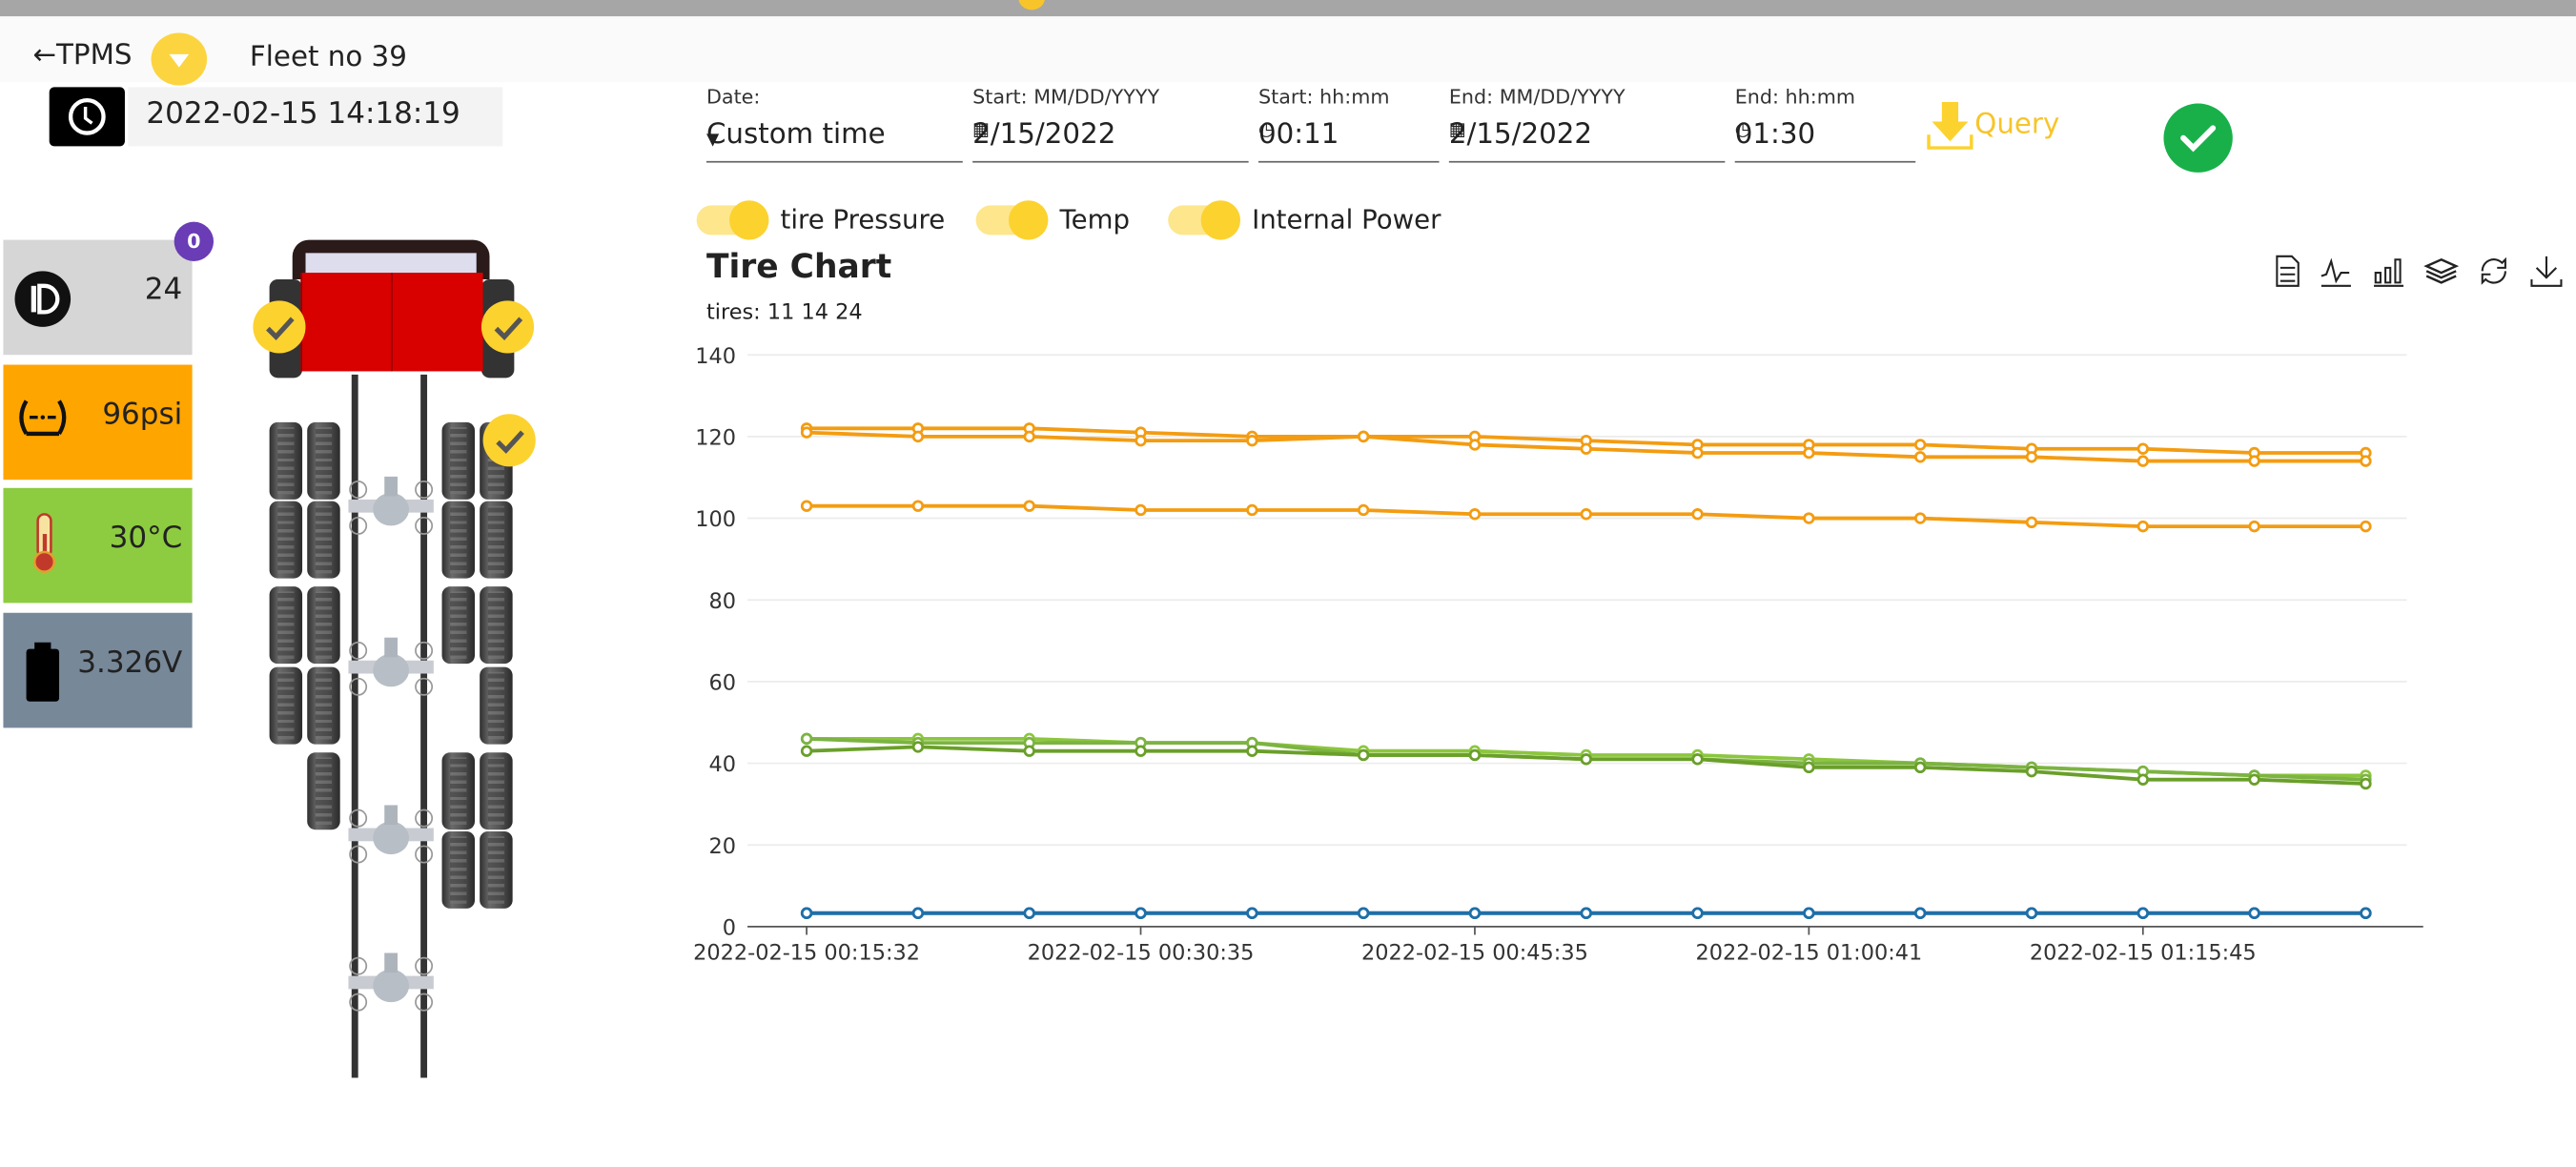 This screenshot has width=2576, height=1167. What do you see at coordinates (1142, 952) in the screenshot?
I see `x-tick-label: 2022-02-15 00:30:35` at bounding box center [1142, 952].